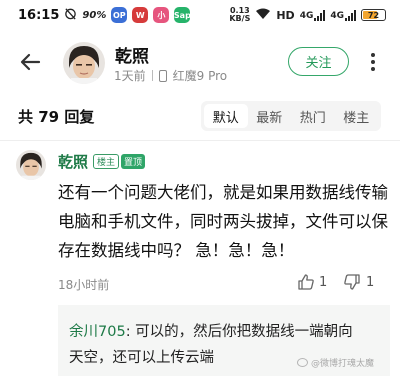 Image resolution: width=400 pixels, height=376 pixels. What do you see at coordinates (119, 15) in the screenshot?
I see `app-icon-1: OP` at bounding box center [119, 15].